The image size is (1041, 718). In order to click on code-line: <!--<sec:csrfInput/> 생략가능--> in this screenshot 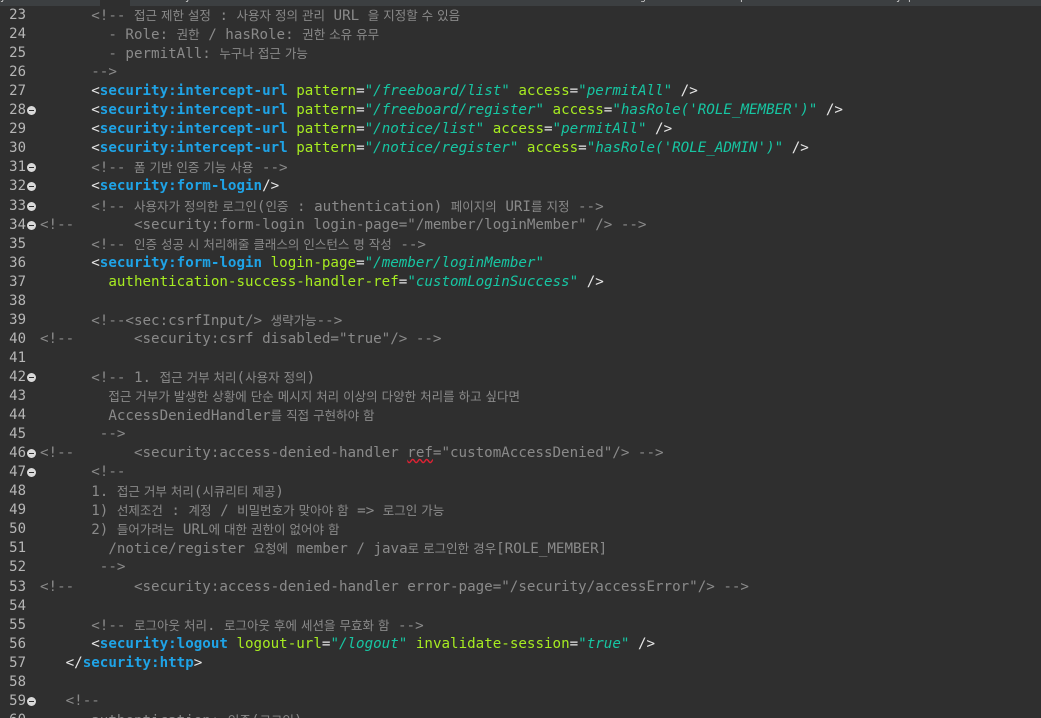, I will do `click(191, 320)`.